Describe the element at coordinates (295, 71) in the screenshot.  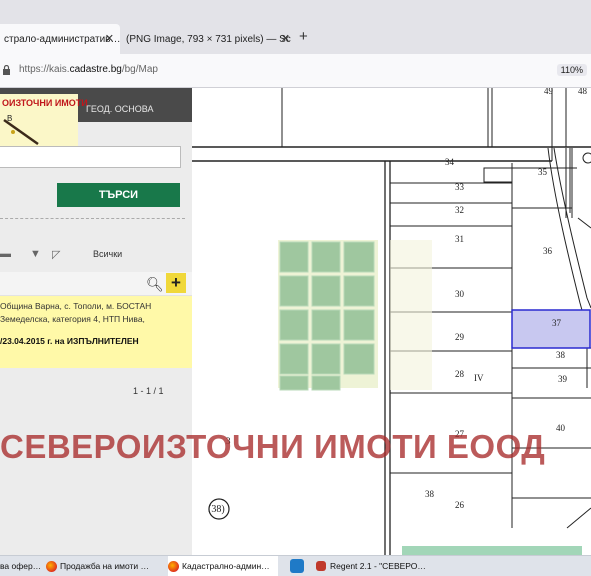
I see `address-bar: https://kais.cadastre.bg/bg/Map 110%` at that location.